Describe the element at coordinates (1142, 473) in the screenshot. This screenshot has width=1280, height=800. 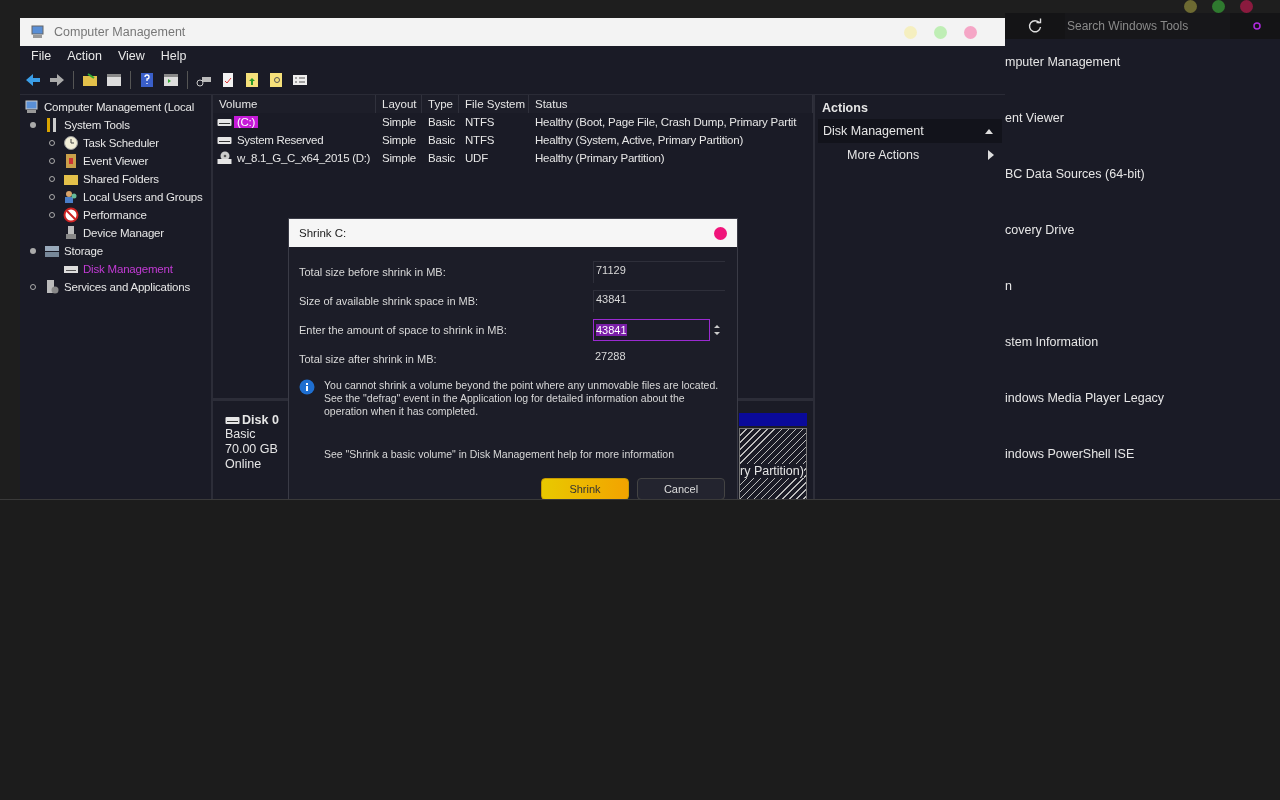
I see `tool-item: indows PowerShell ISE` at that location.